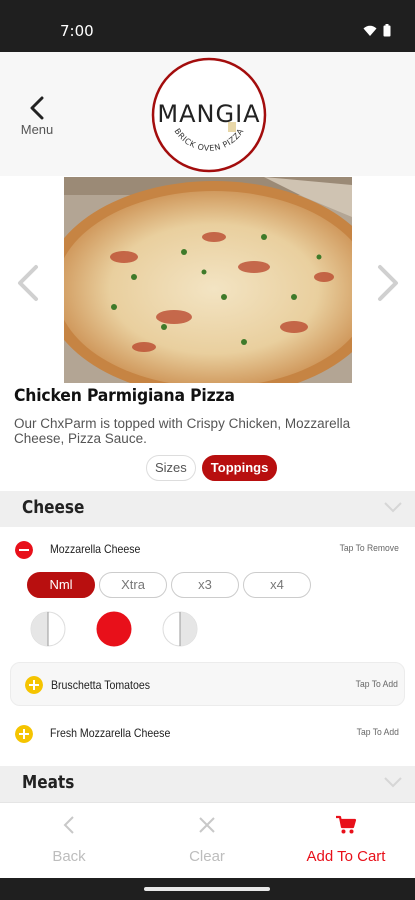 The height and width of the screenshot is (900, 415). Describe the element at coordinates (207, 825) in the screenshot. I see `close-icon` at that location.